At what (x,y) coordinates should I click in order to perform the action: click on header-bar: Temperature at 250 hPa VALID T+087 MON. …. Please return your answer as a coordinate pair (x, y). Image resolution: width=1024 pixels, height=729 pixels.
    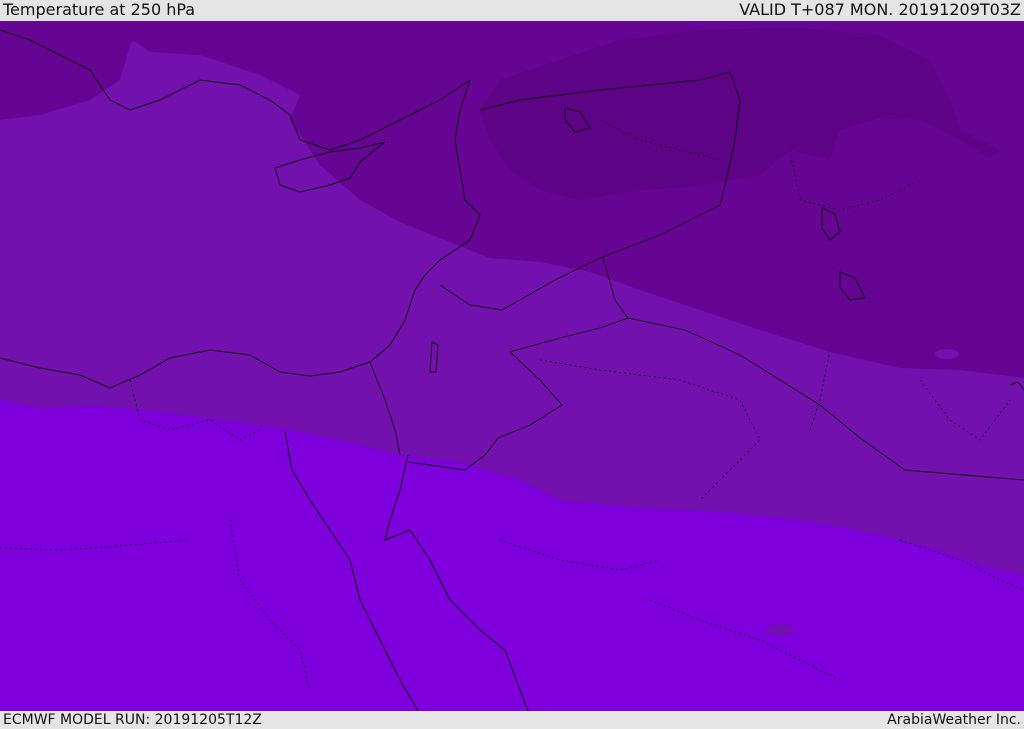
    Looking at the image, I should click on (512, 10).